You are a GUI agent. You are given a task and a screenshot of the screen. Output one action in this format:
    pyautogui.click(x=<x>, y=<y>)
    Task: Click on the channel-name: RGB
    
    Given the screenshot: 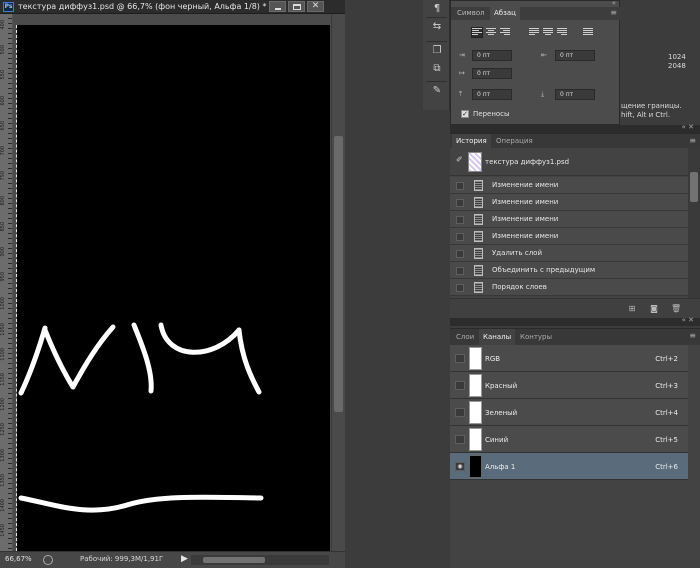 What is the action you would take?
    pyautogui.click(x=493, y=359)
    